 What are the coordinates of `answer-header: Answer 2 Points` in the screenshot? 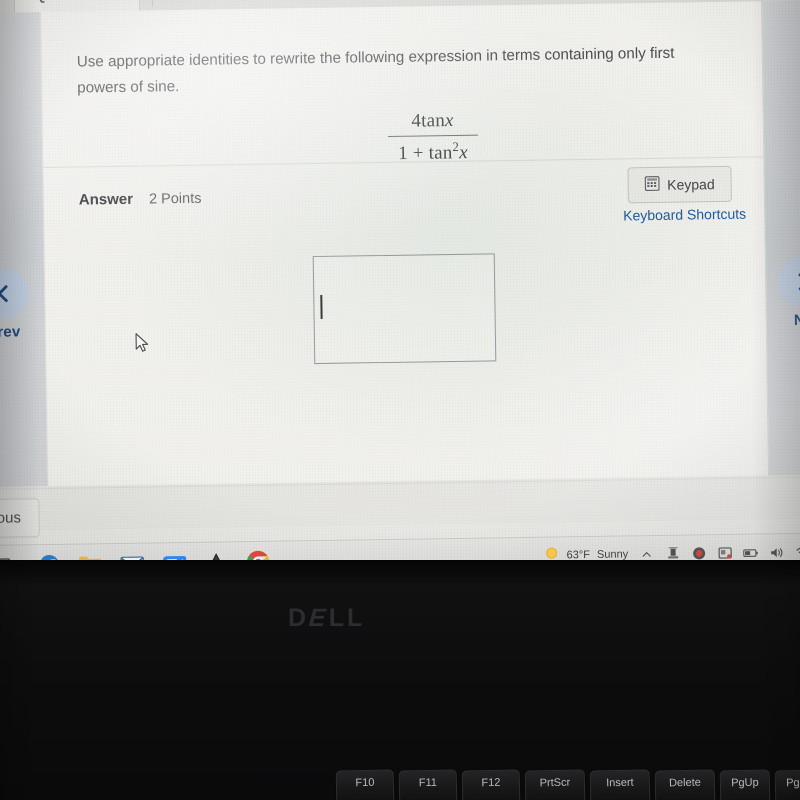 It's located at (140, 199).